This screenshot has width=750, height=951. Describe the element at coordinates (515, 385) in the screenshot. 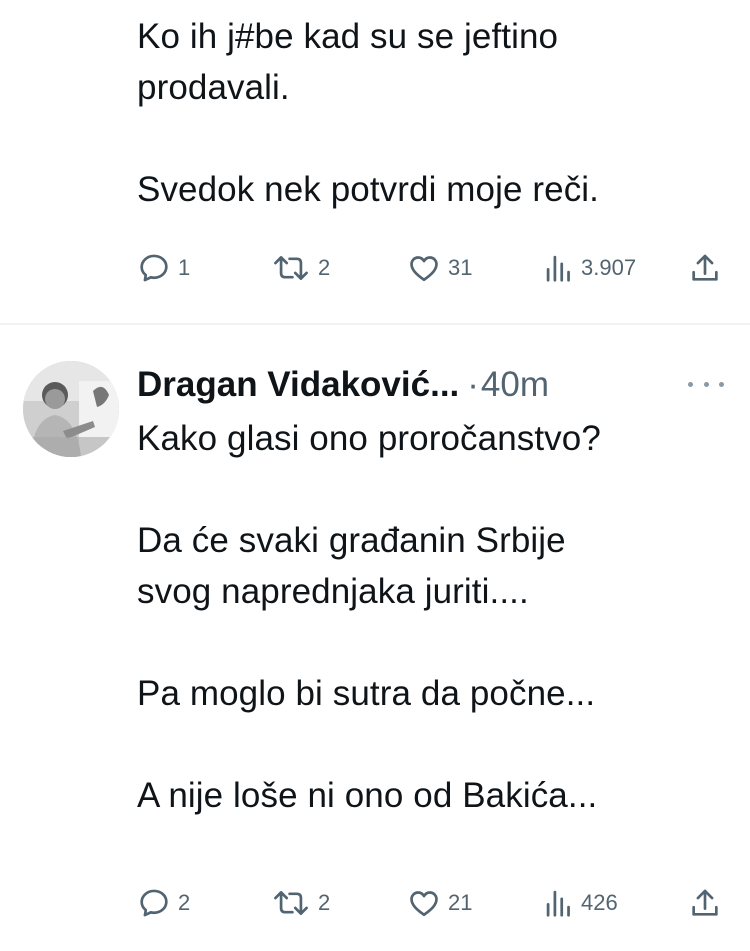

I see `timestamp: 40m` at that location.